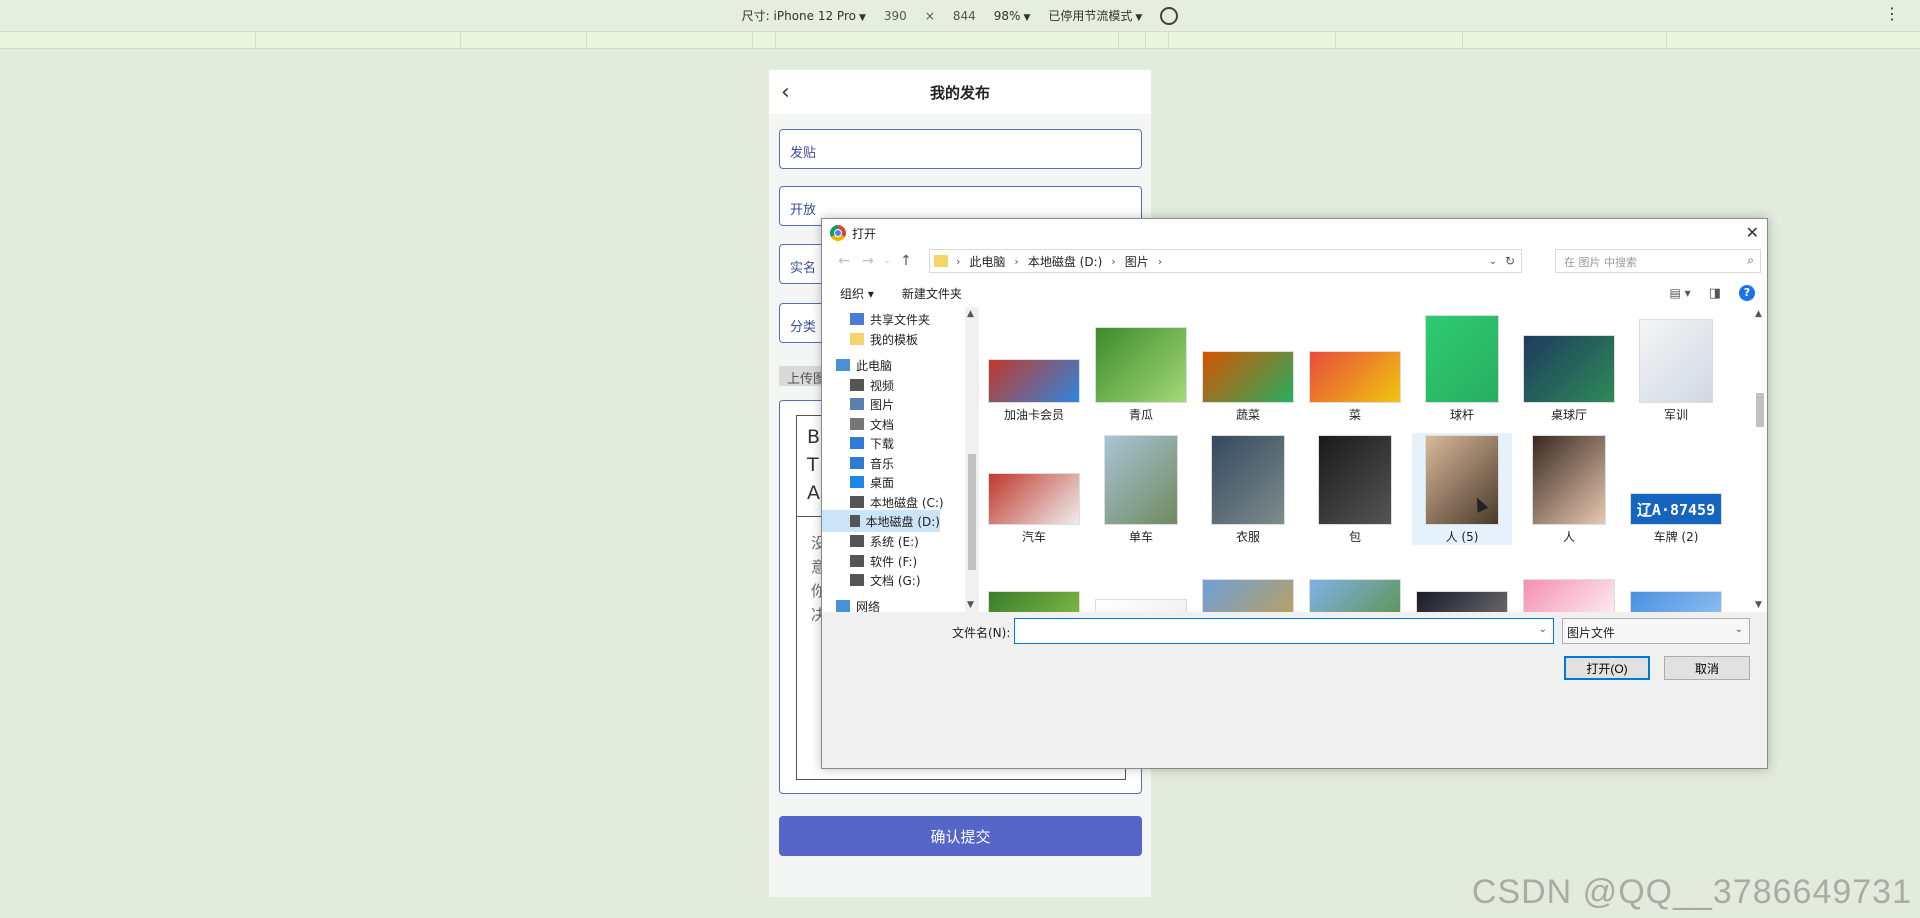  What do you see at coordinates (960, 149) in the screenshot?
I see `field-post: 发贴` at bounding box center [960, 149].